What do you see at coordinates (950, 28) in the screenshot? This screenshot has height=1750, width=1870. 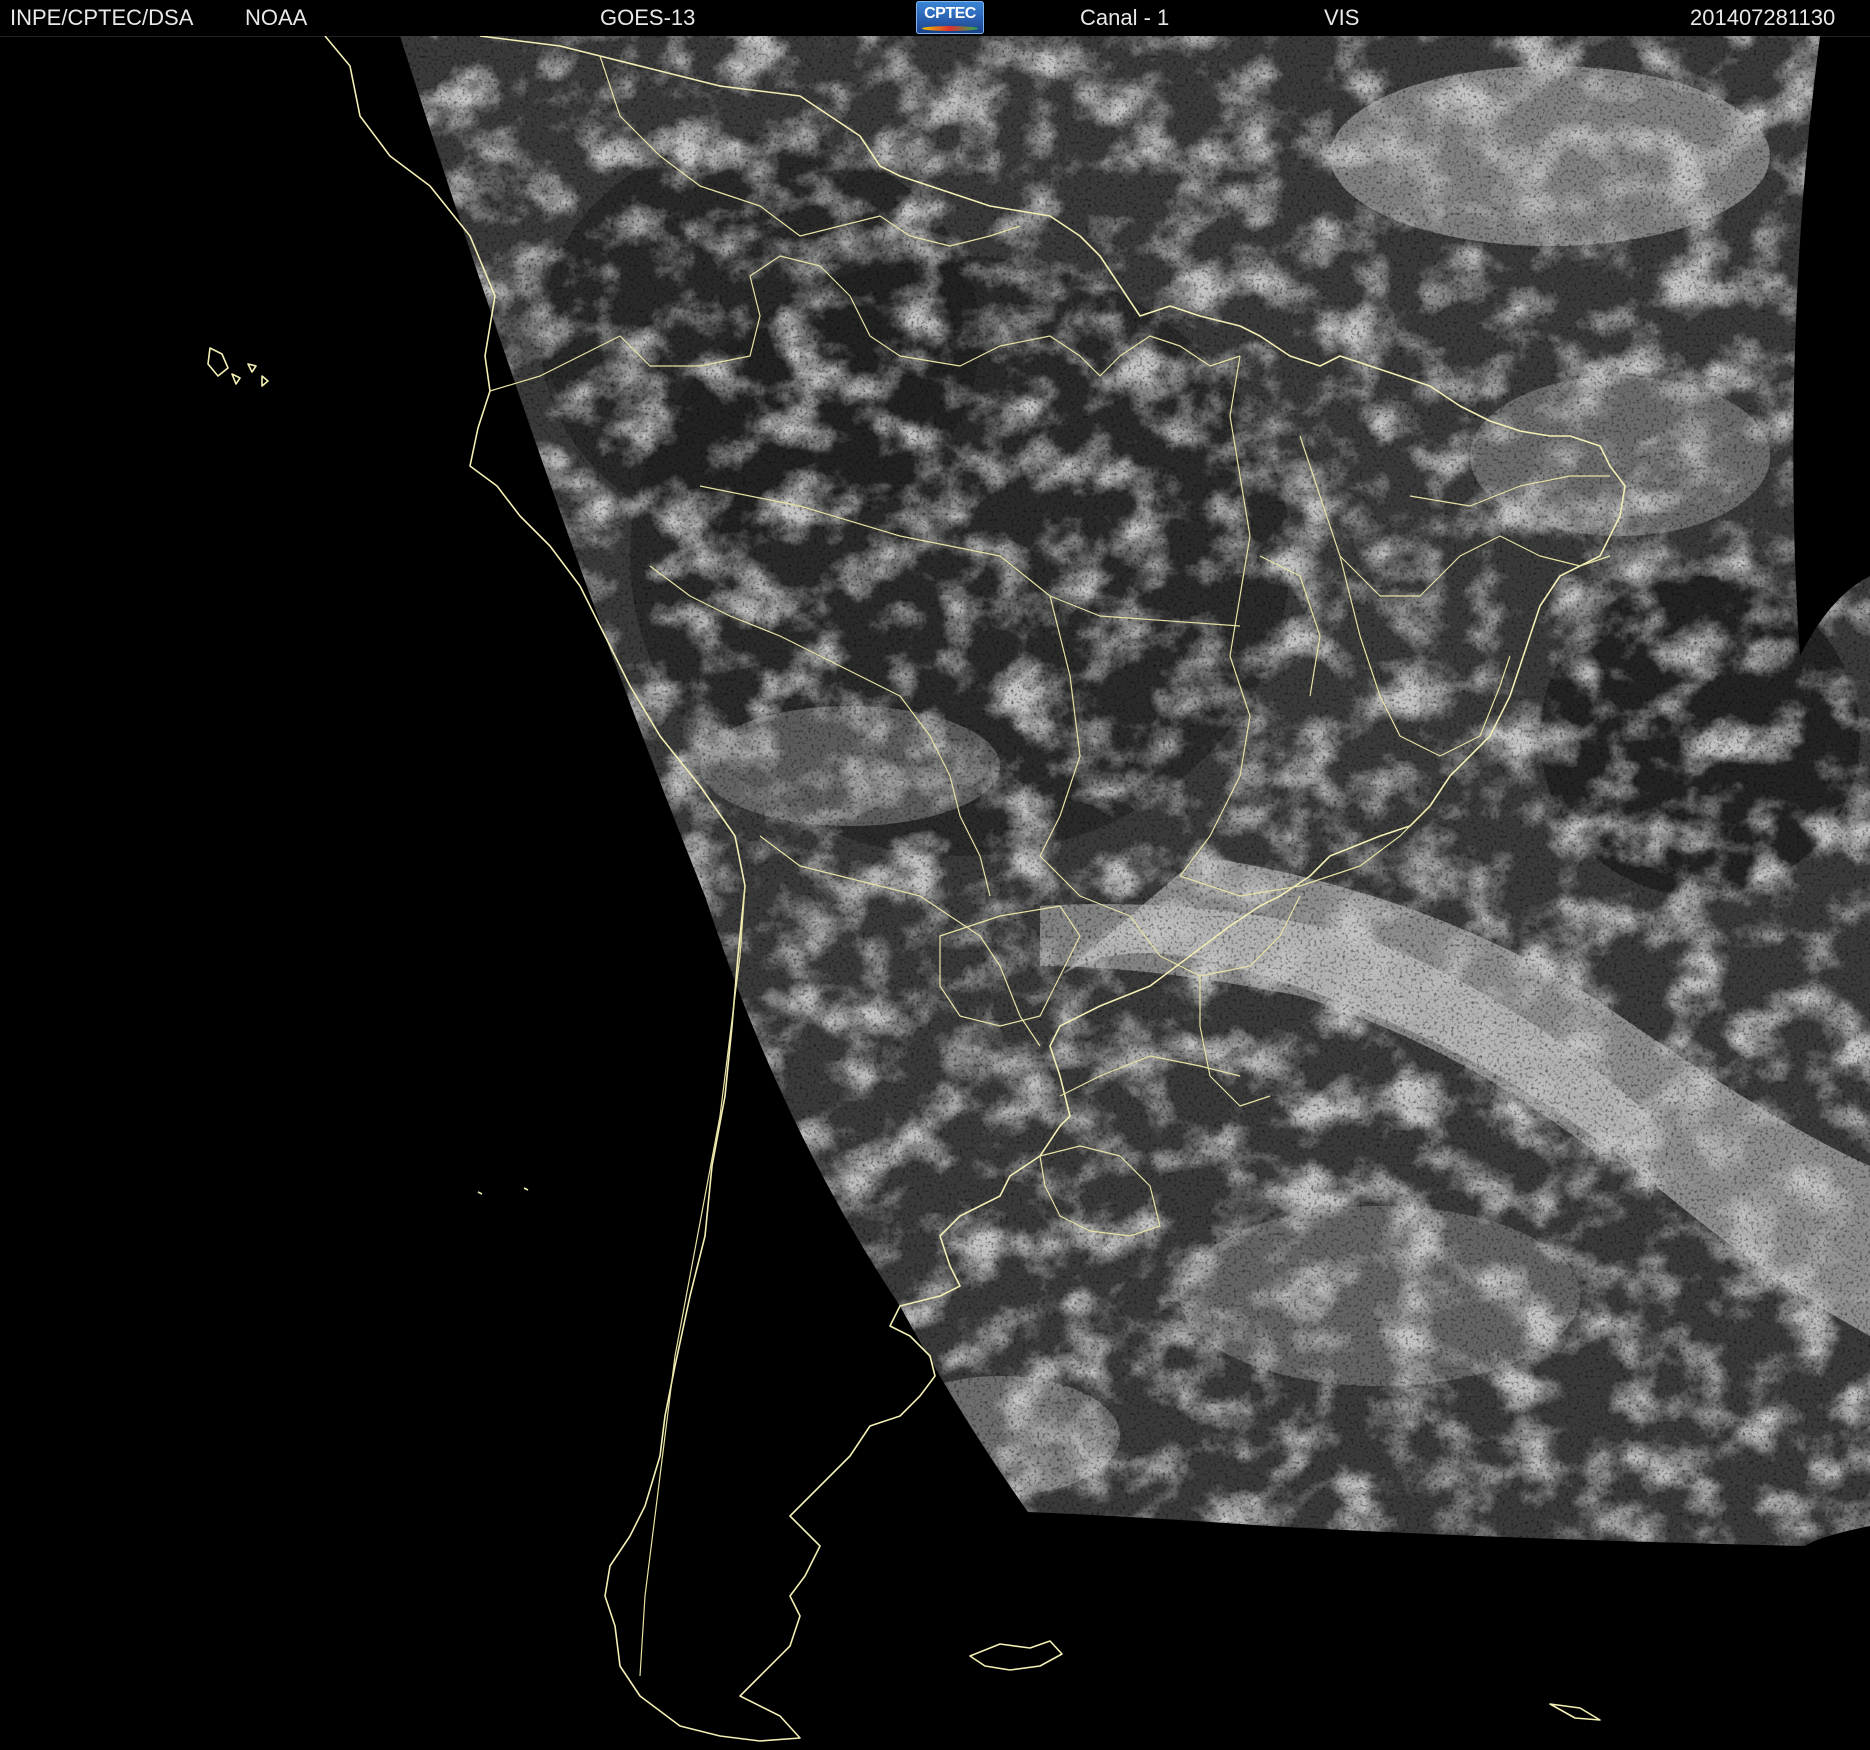 I see `logo-swoosh-icon` at bounding box center [950, 28].